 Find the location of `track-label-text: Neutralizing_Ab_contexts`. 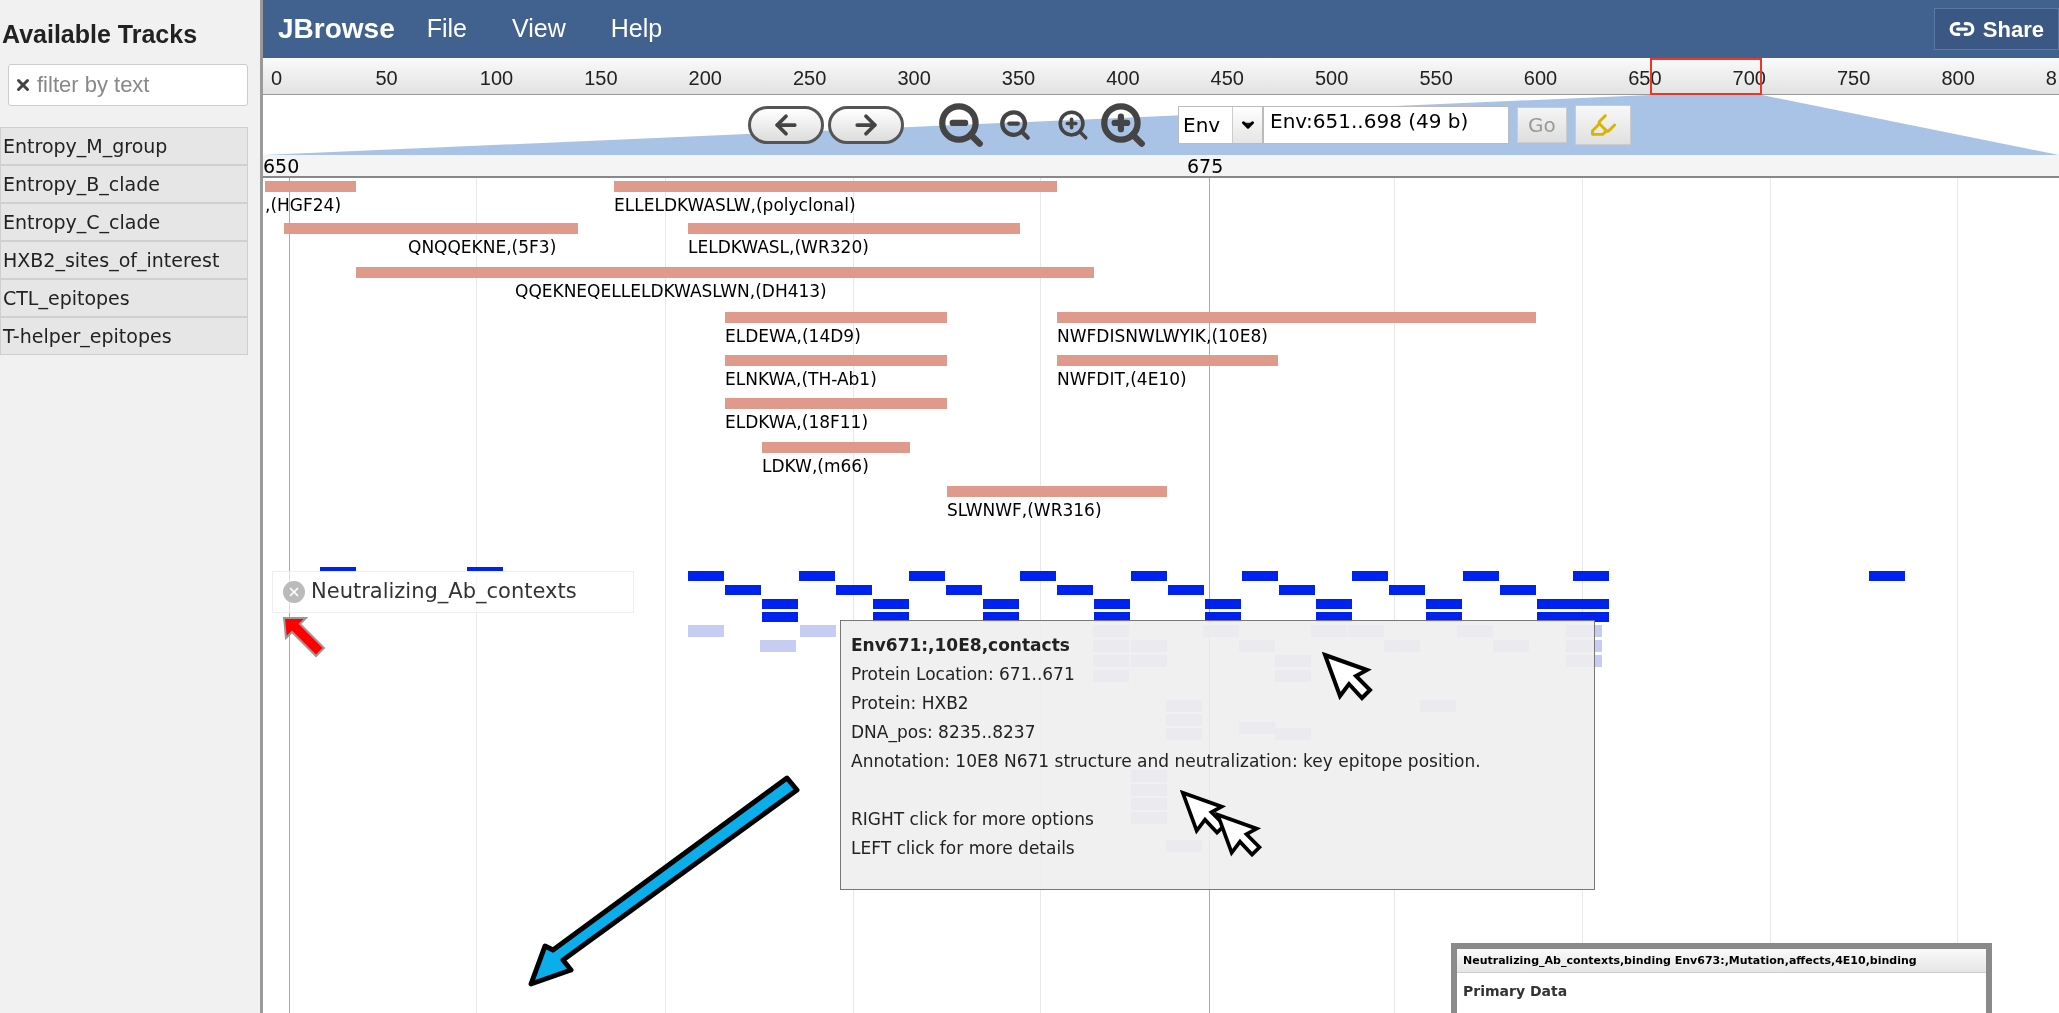

track-label-text: Neutralizing_Ab_contexts is located at coordinates (444, 592).